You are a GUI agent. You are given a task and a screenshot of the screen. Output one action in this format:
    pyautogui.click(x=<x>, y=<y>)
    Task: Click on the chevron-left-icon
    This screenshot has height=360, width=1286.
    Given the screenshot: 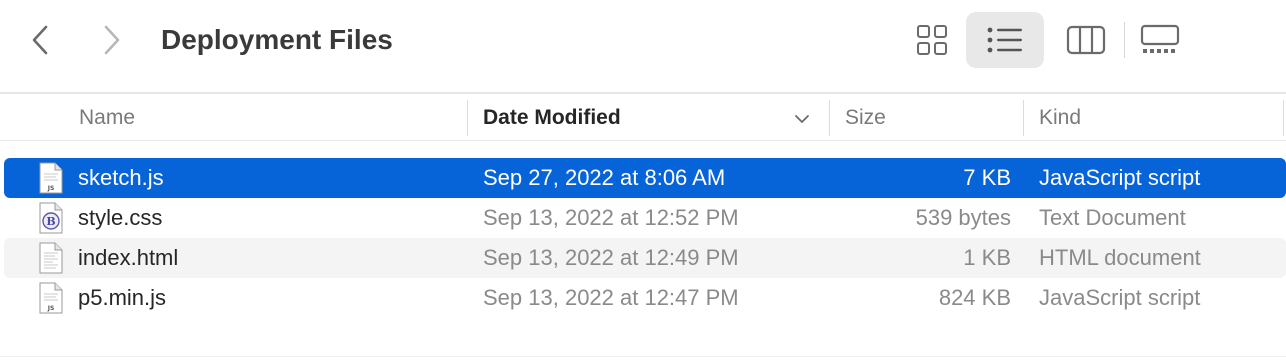 What is the action you would take?
    pyautogui.click(x=40, y=40)
    